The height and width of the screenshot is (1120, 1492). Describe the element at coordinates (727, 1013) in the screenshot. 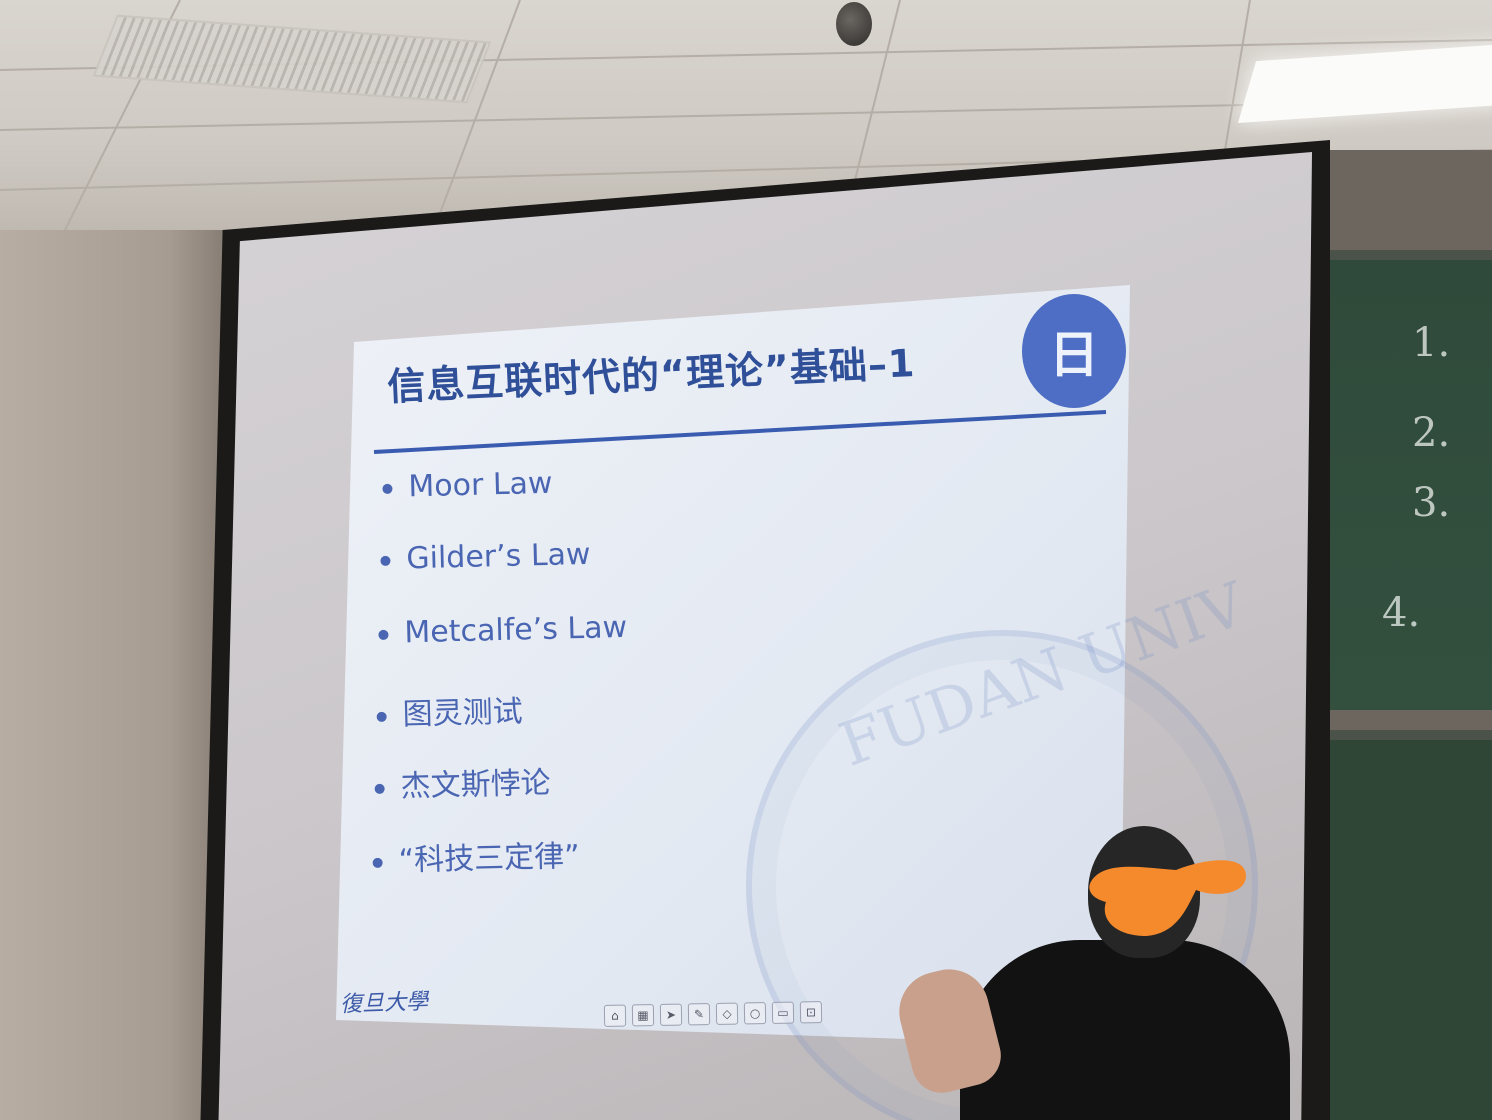

I see `eraser-icon: ◇` at that location.